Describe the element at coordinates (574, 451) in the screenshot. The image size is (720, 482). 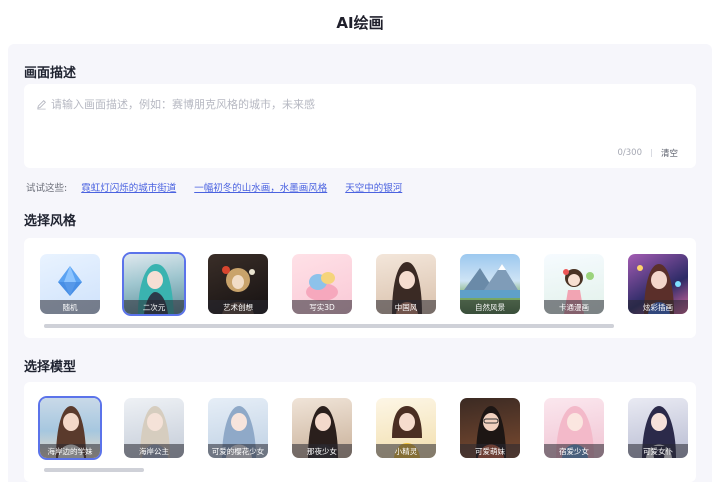
I see `model-label: 宿爱少女` at that location.